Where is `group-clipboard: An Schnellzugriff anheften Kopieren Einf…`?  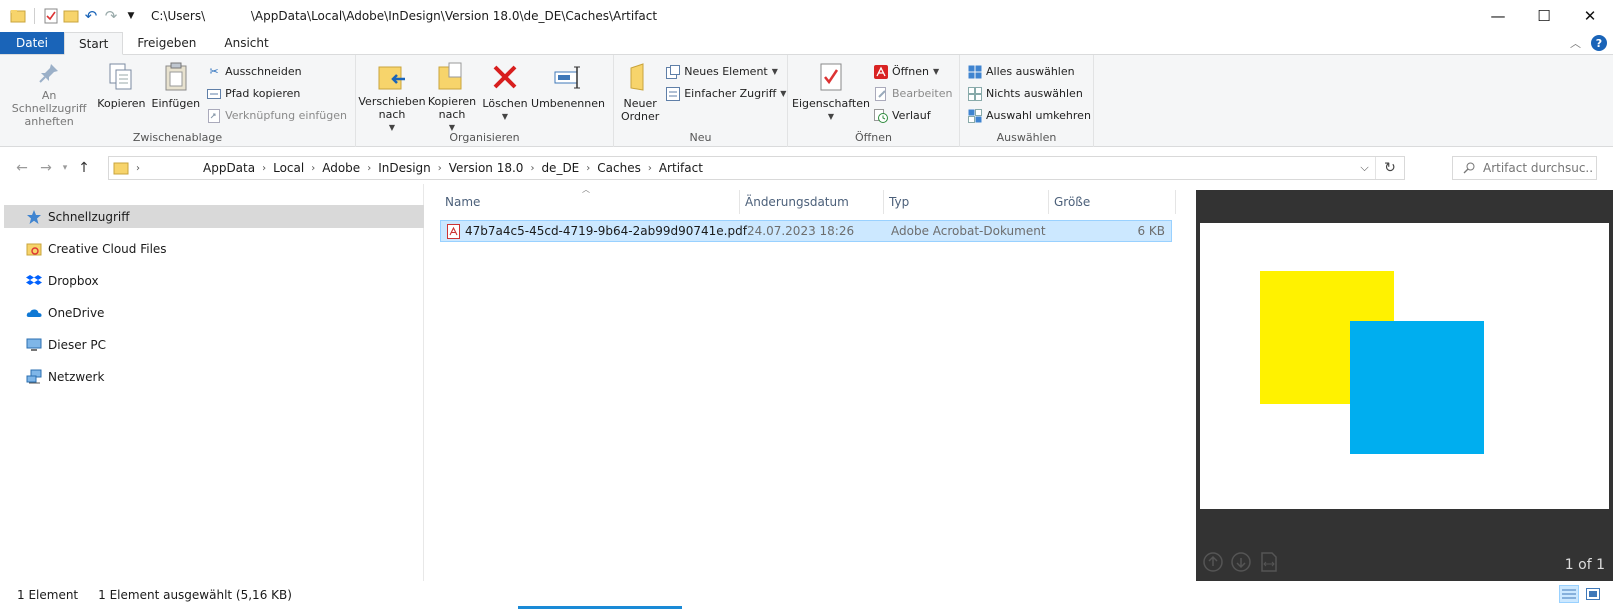
group-clipboard: An Schnellzugriff anheften Kopieren Einf… is located at coordinates (178, 101).